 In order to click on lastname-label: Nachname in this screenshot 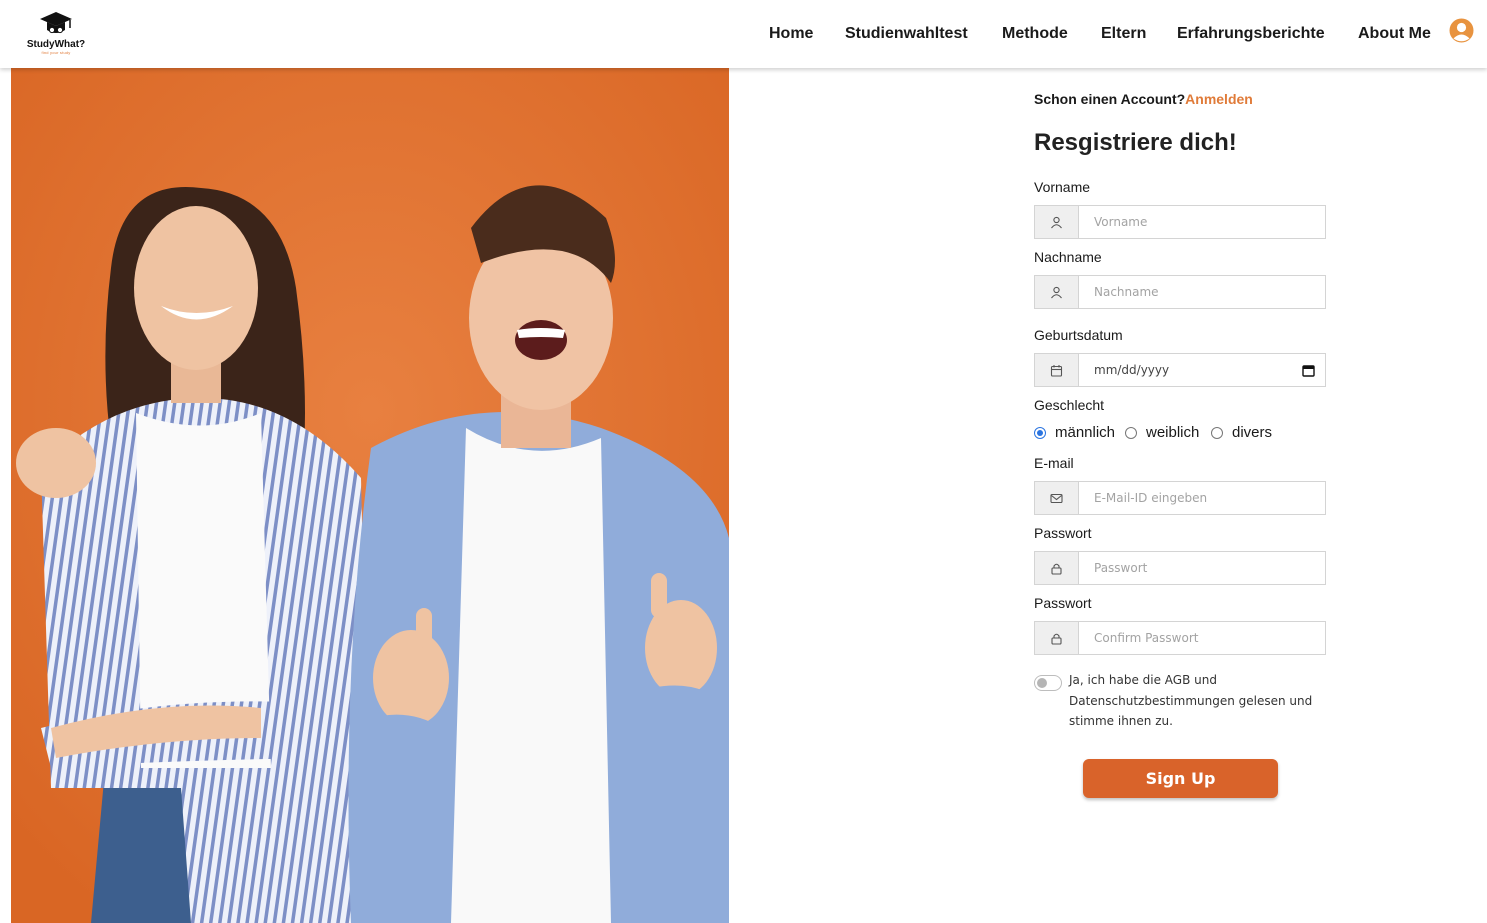, I will do `click(1068, 257)`.